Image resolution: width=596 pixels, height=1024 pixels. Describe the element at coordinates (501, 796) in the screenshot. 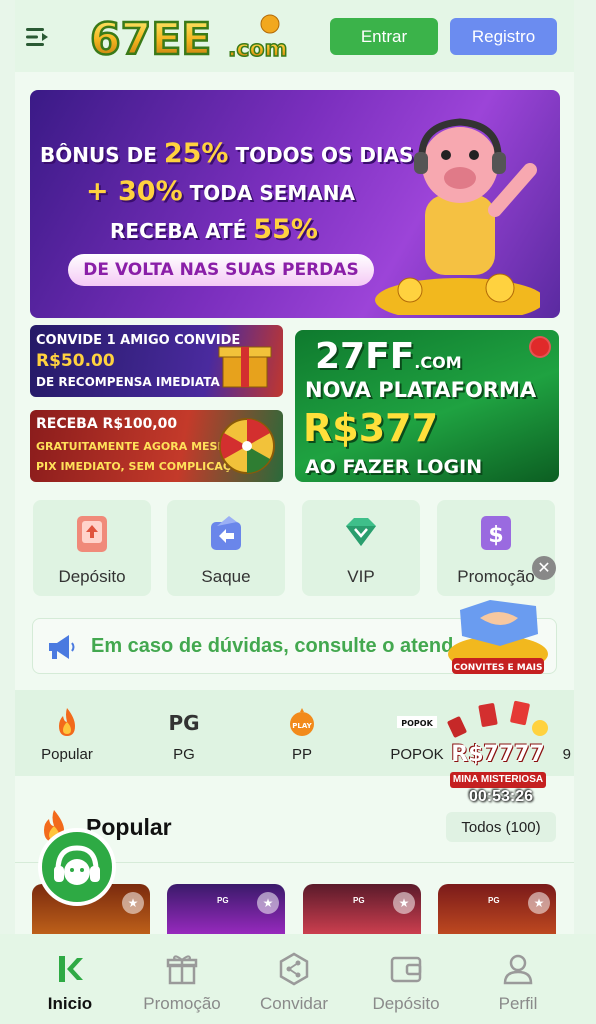

I see `mystery-mine-timer: 00:53:26` at that location.